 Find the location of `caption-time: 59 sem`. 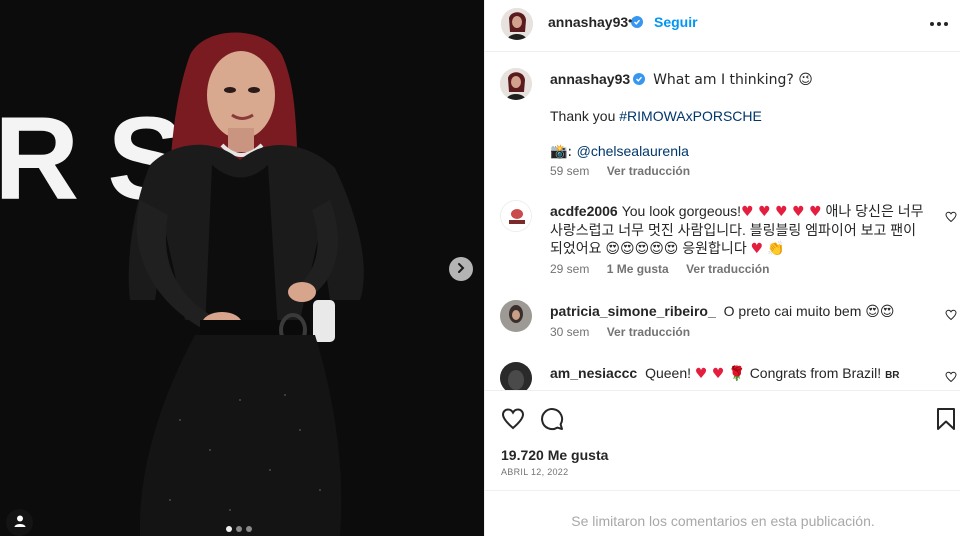

caption-time: 59 sem is located at coordinates (569, 171).